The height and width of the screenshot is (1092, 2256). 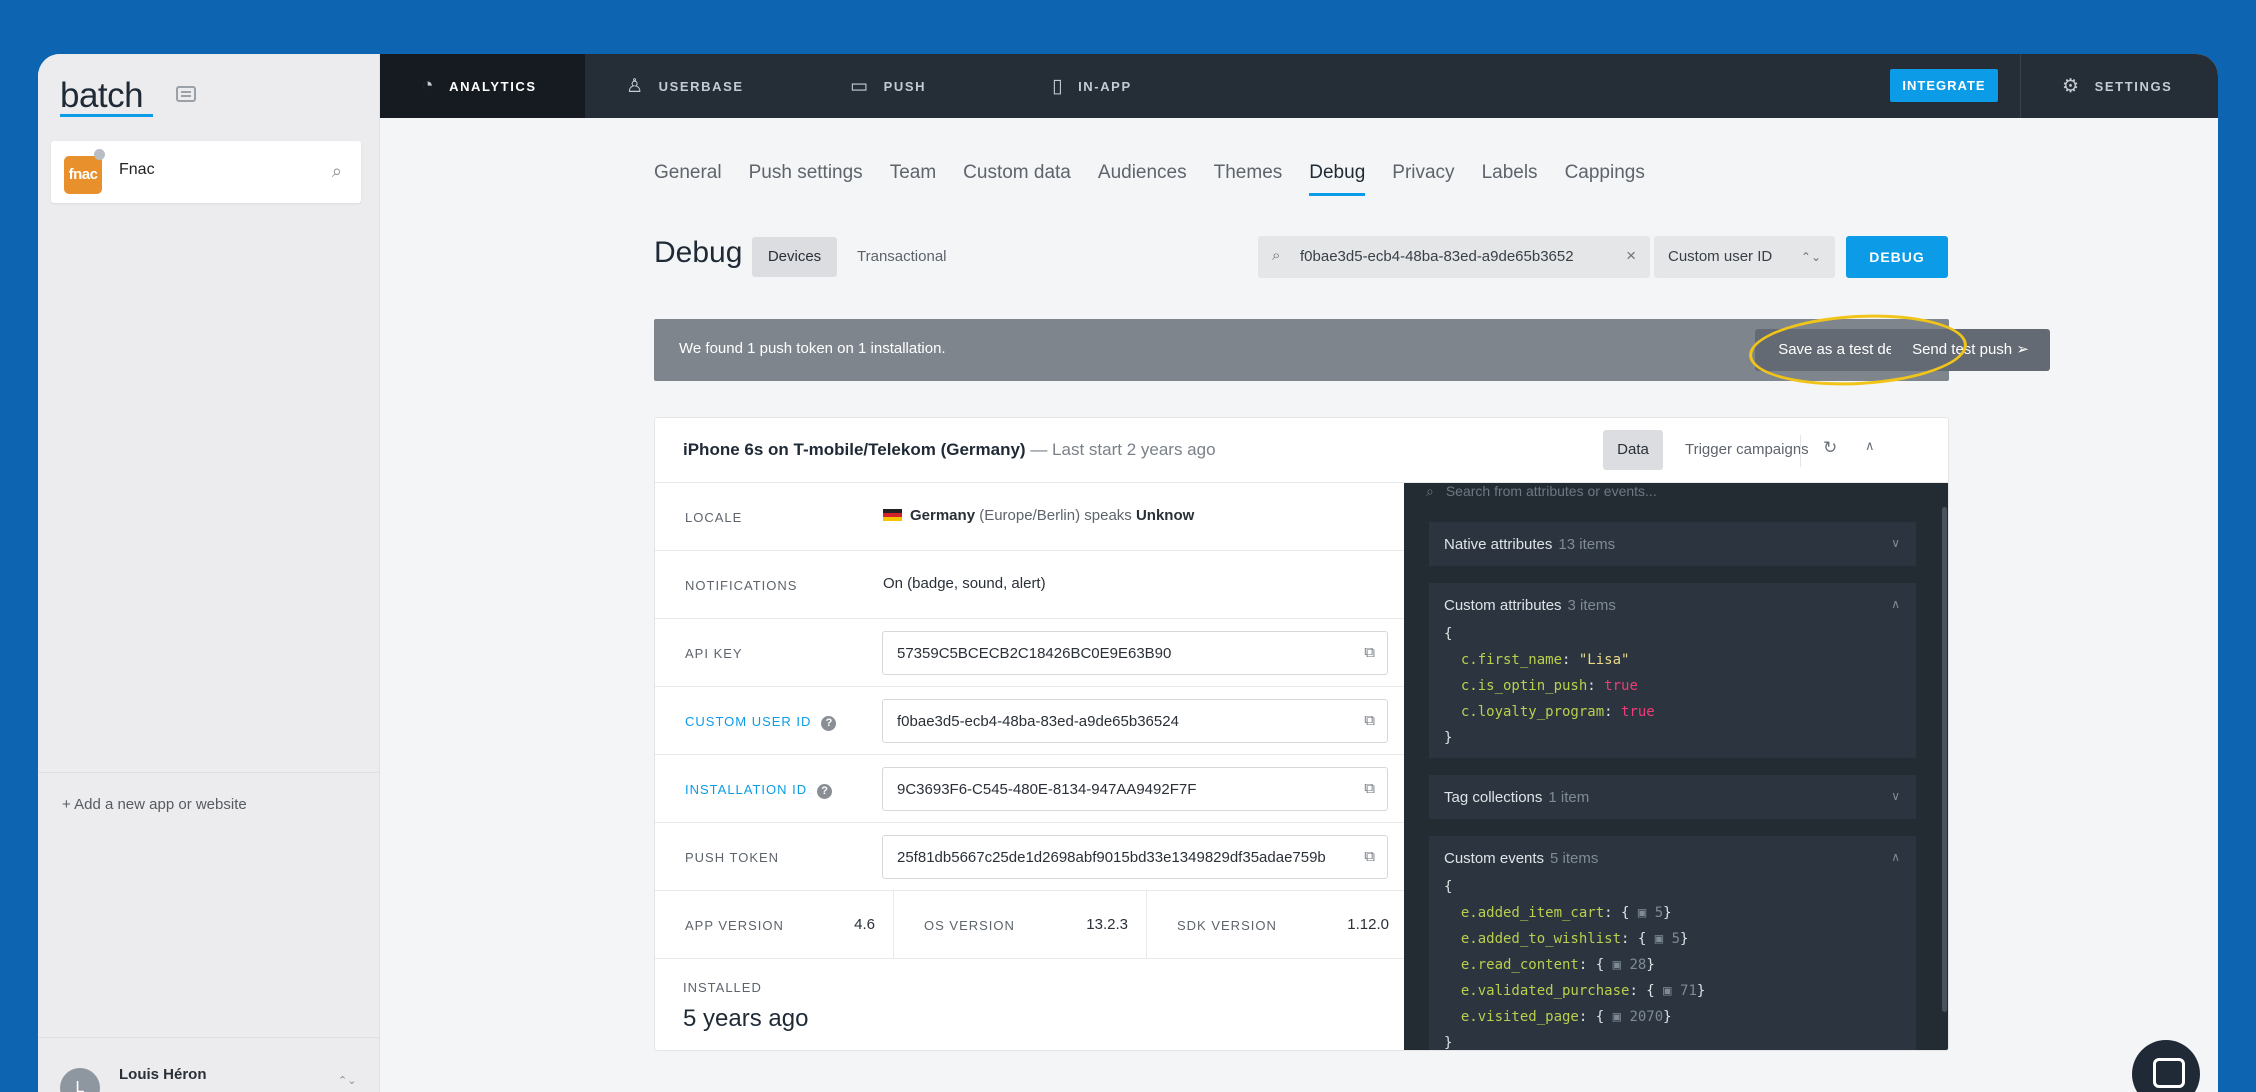 I want to click on tab-team: Team, so click(x=913, y=179).